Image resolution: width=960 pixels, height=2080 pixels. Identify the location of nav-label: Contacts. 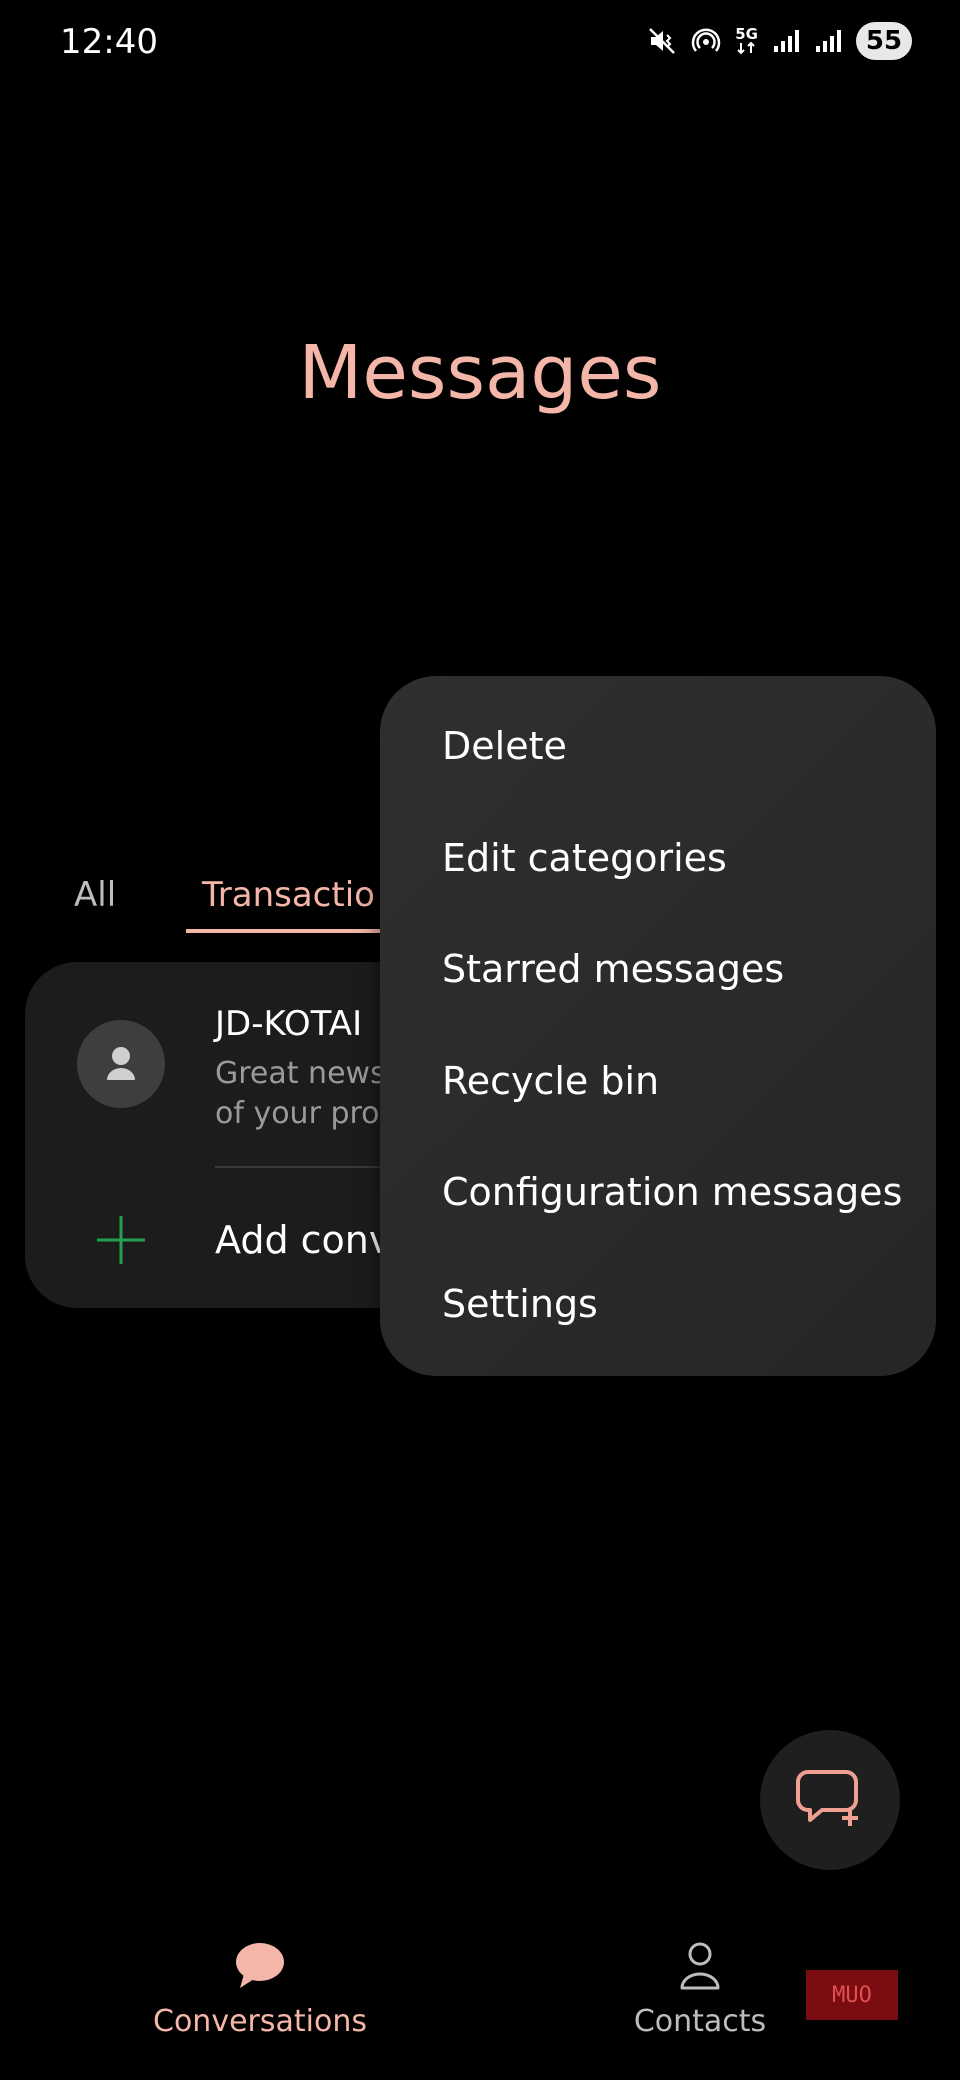
(700, 2021).